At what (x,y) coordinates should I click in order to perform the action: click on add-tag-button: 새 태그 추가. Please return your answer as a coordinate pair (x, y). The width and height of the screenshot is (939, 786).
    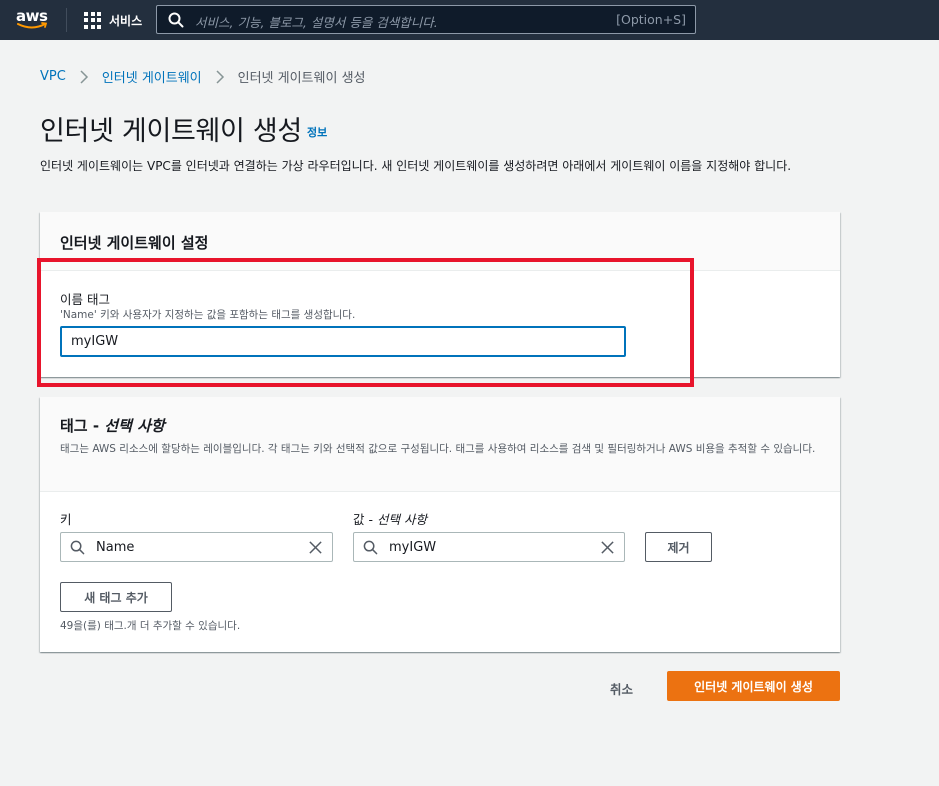
    Looking at the image, I should click on (116, 597).